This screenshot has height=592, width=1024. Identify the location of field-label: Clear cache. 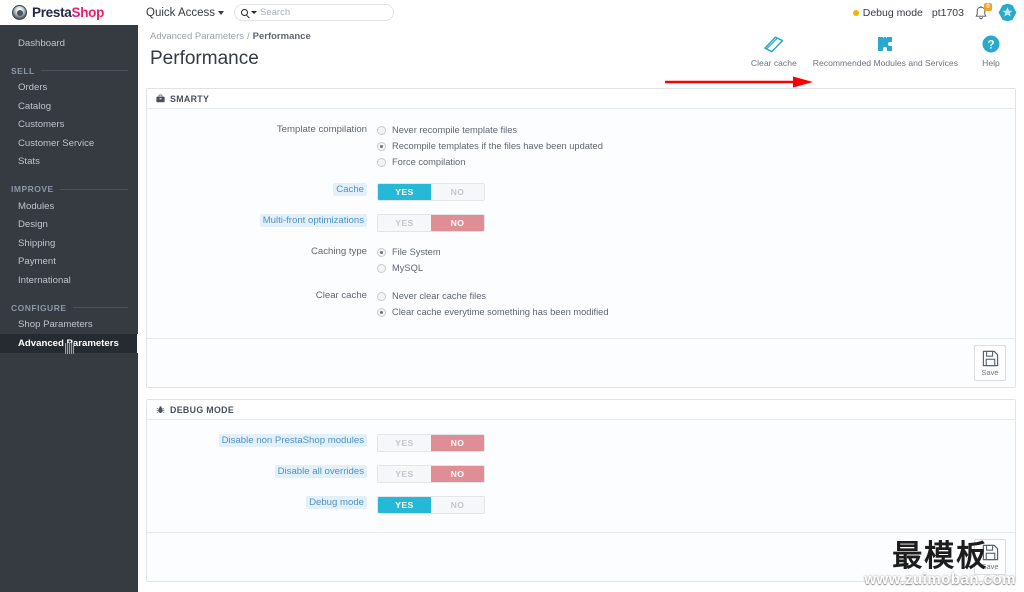
(341, 295).